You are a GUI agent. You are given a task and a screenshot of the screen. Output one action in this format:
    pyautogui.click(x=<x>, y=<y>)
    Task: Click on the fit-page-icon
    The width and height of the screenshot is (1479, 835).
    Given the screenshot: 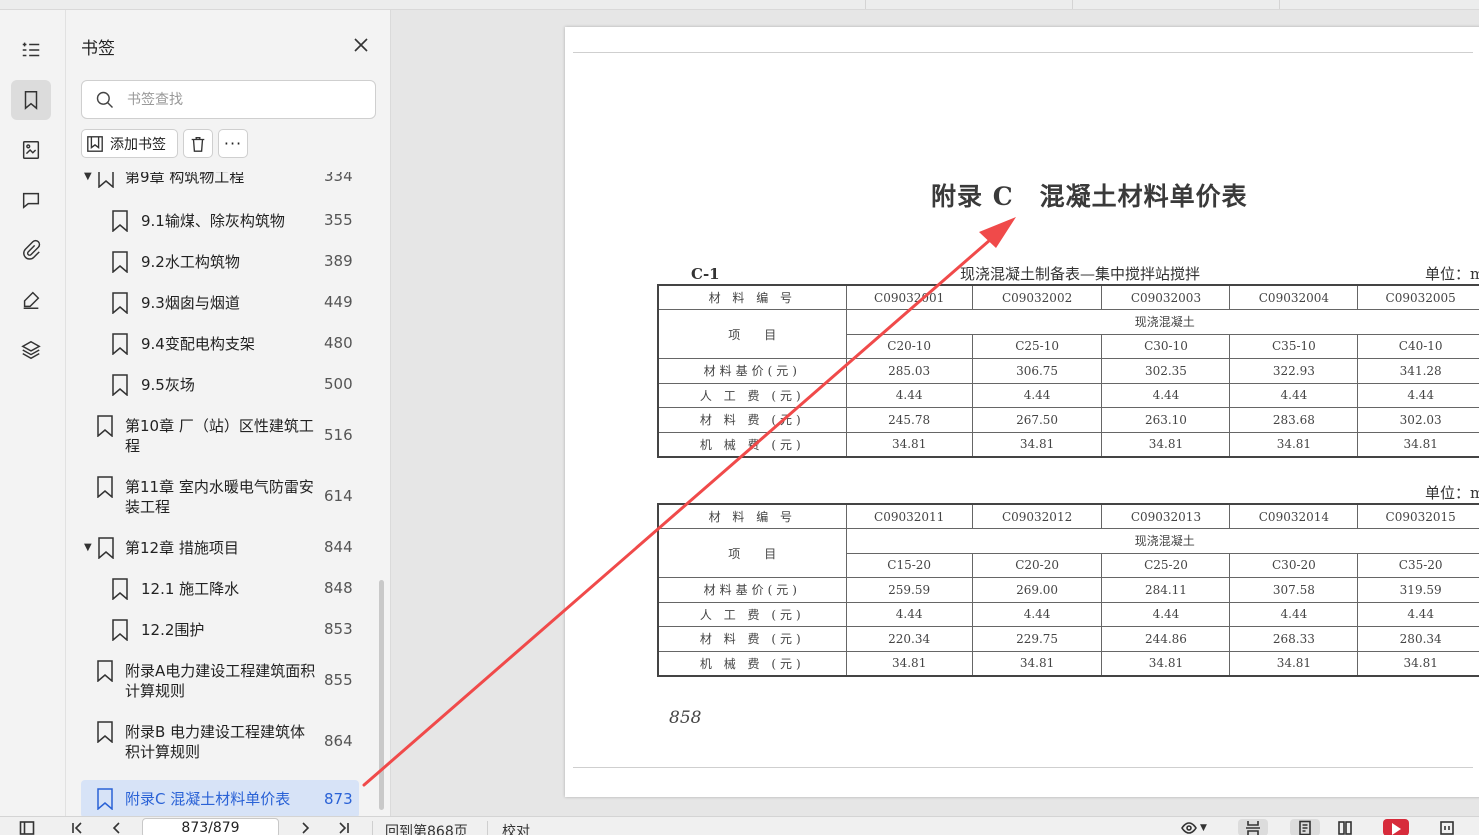 What is the action you would take?
    pyautogui.click(x=1447, y=827)
    